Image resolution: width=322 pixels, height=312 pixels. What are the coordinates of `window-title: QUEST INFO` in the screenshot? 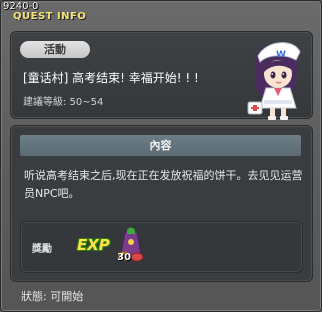 It's located at (50, 16).